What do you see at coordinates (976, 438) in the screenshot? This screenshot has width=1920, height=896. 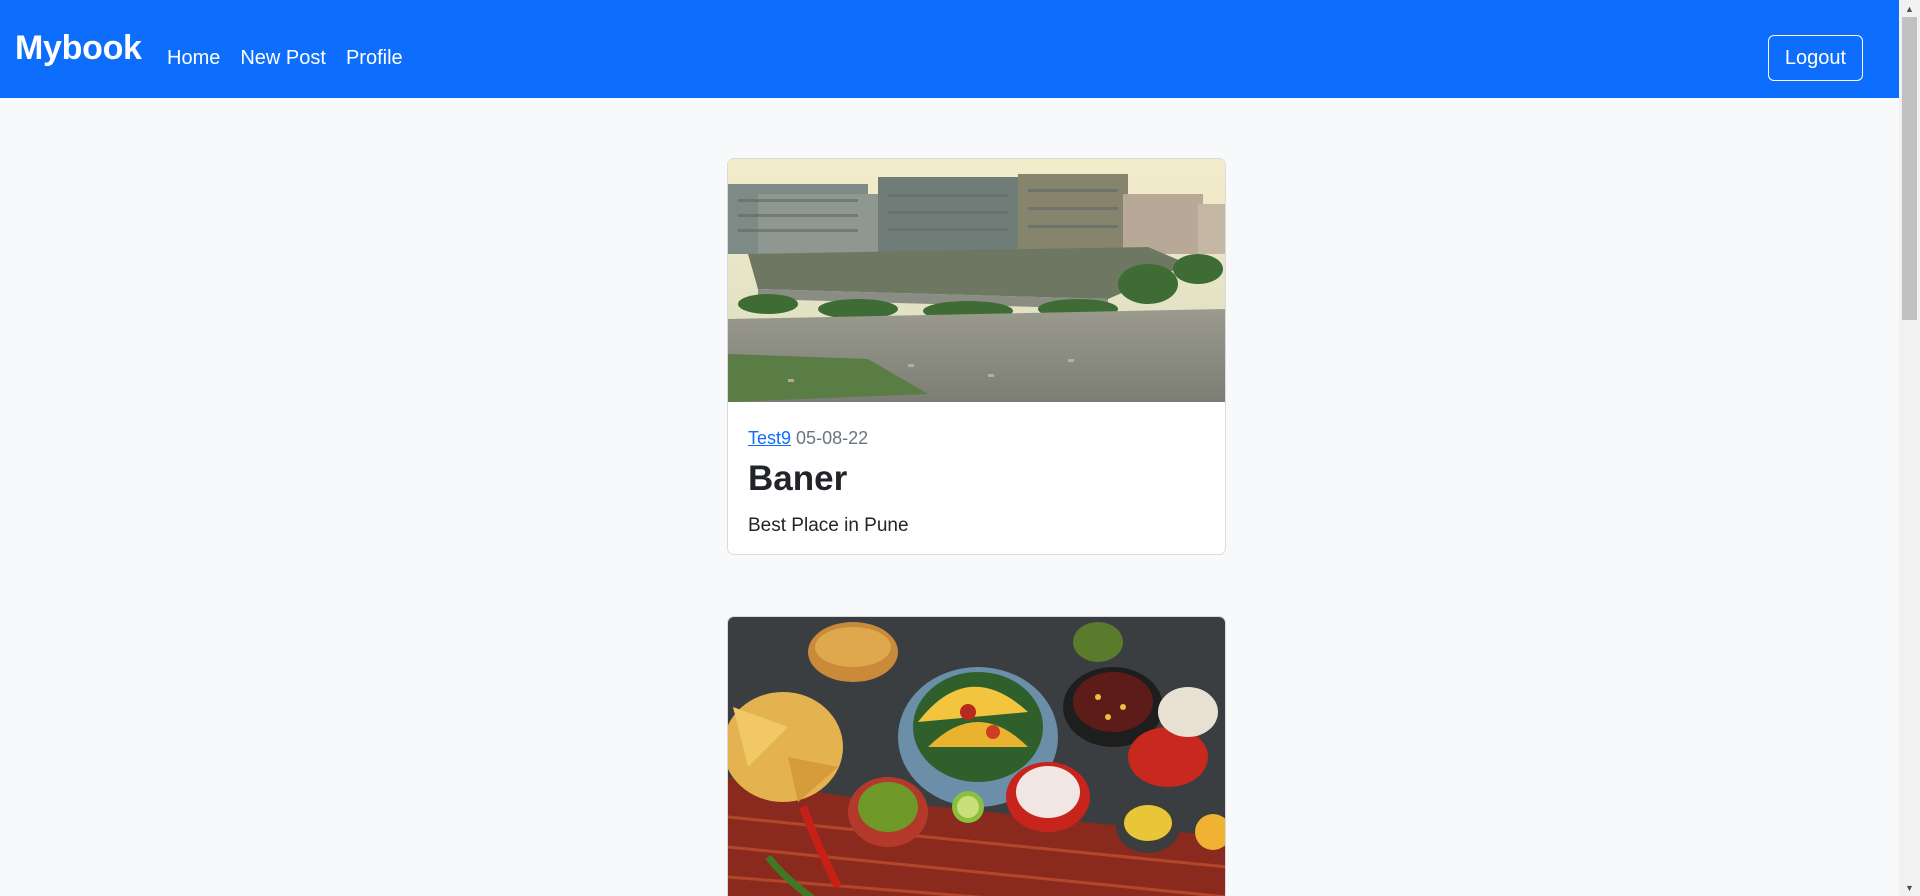 I see `post-meta: Test9 05-08-22` at bounding box center [976, 438].